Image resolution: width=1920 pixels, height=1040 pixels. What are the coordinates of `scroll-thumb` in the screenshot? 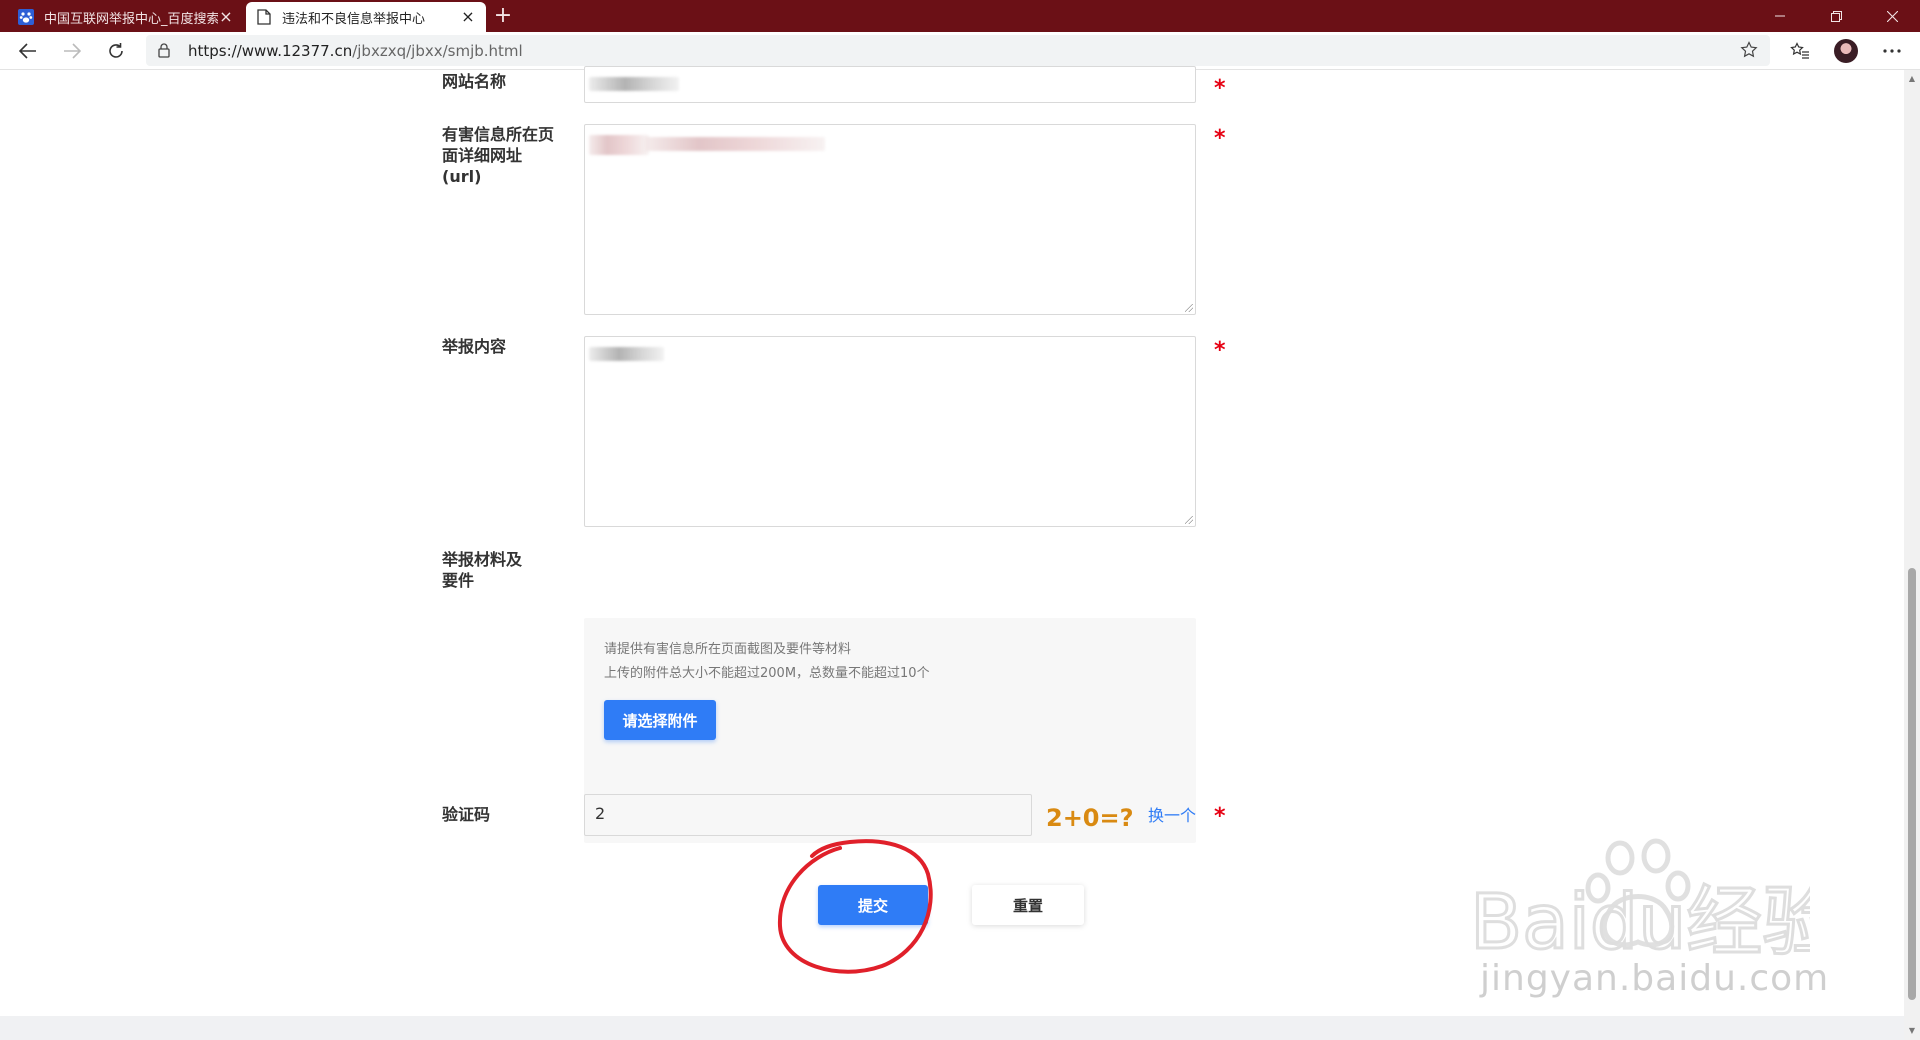 It's located at (1912, 784).